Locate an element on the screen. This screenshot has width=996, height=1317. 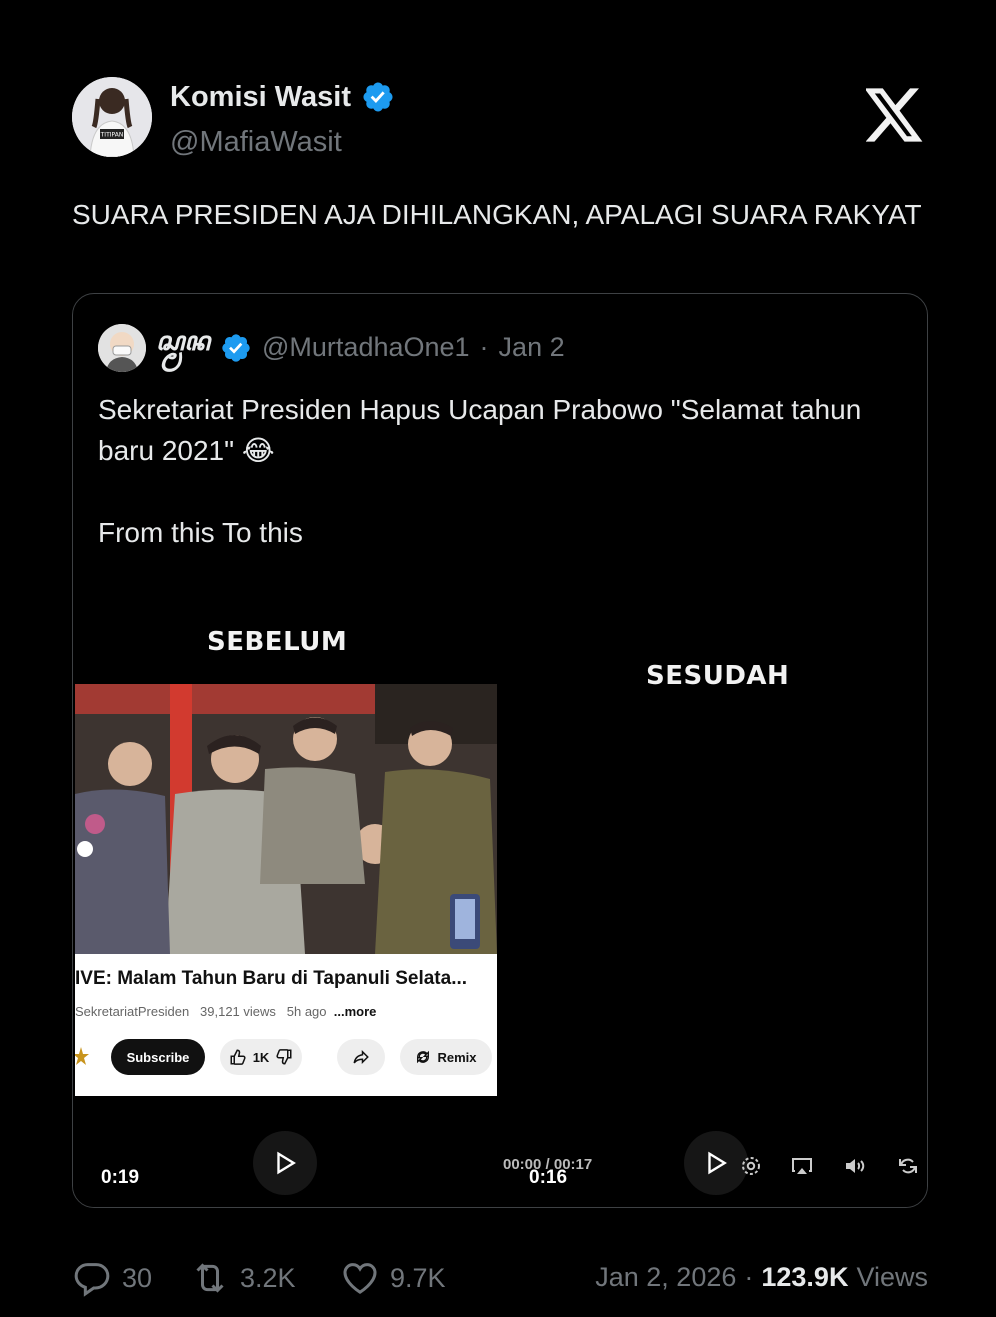
views-label: Views is located at coordinates (892, 1277).